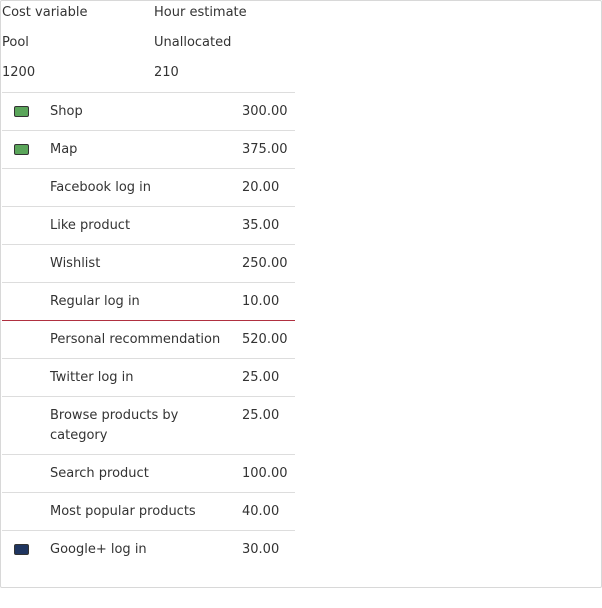  What do you see at coordinates (95, 301) in the screenshot?
I see `item-label: Regular log in` at bounding box center [95, 301].